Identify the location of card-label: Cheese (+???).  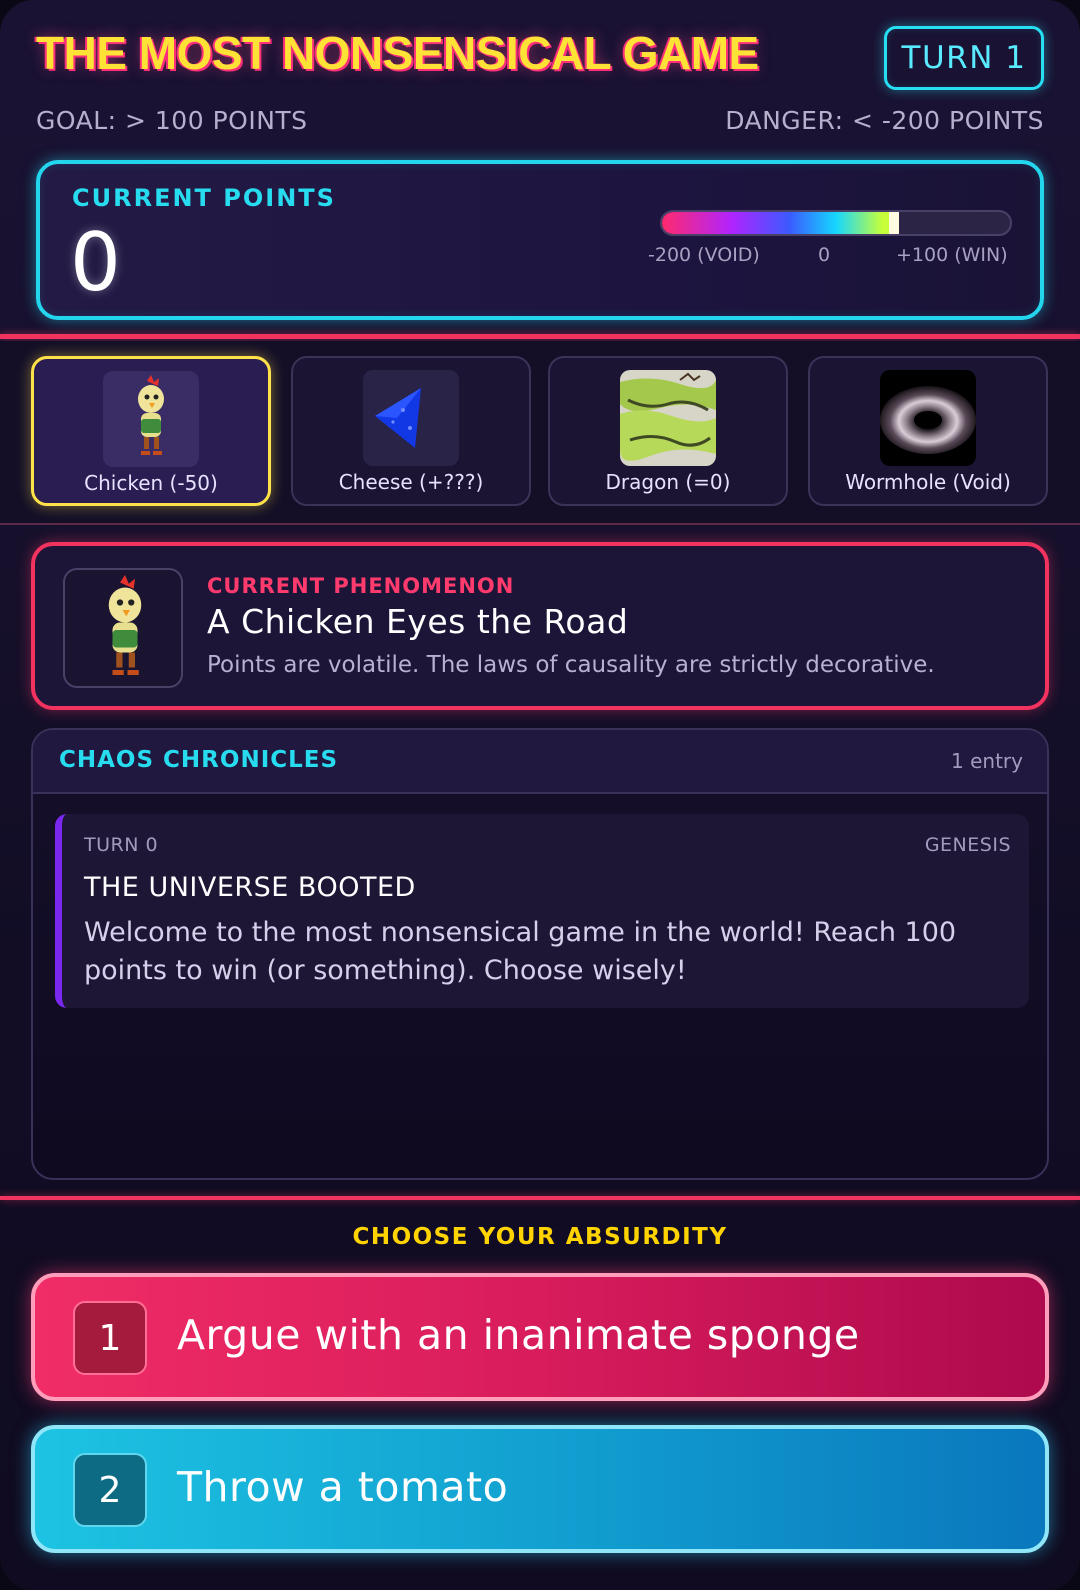
(411, 482).